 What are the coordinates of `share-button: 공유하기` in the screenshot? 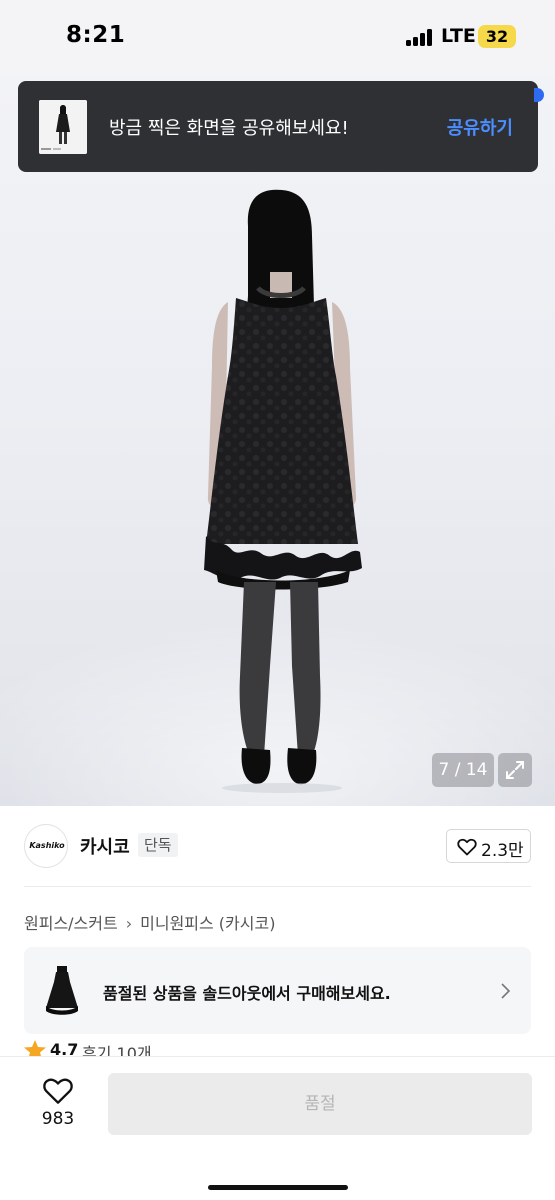 It's located at (480, 127).